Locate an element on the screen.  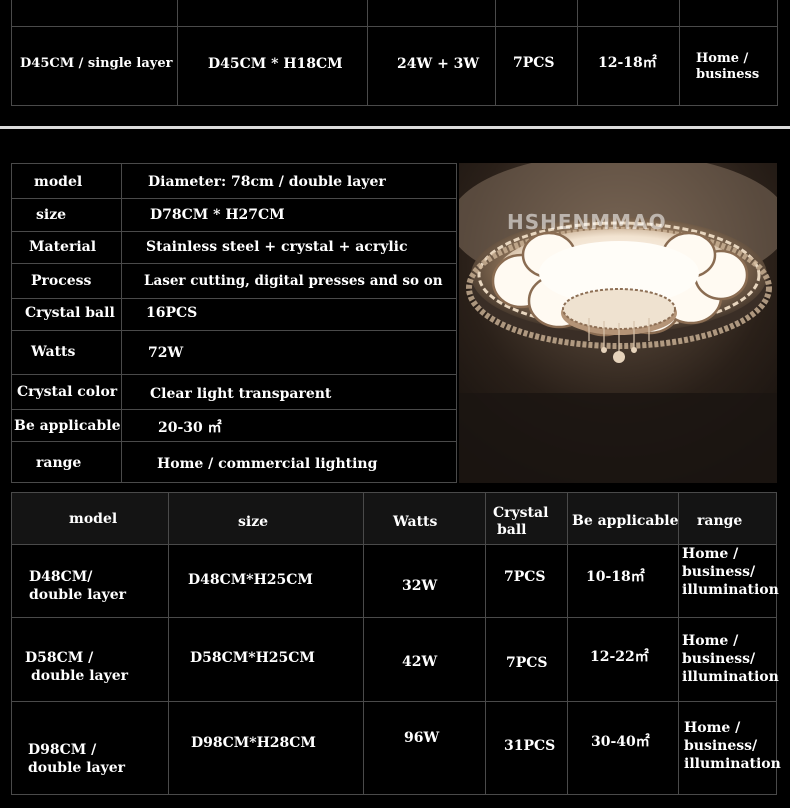
top-row-crystal-ball: 7PCS is located at coordinates (534, 63).